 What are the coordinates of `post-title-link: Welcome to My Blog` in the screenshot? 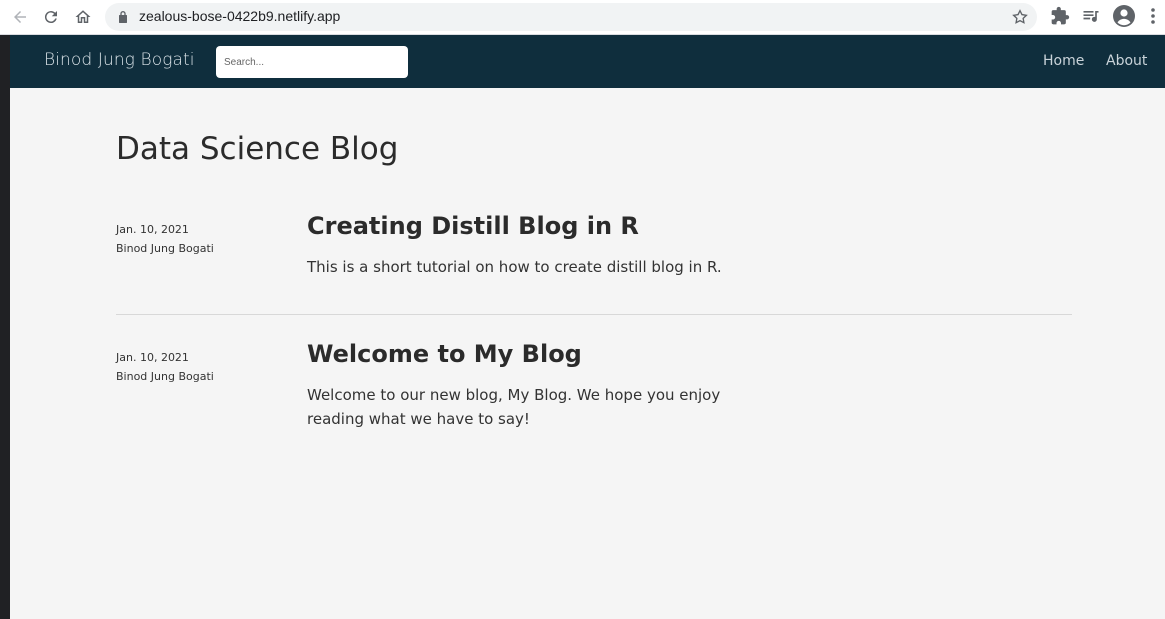 It's located at (444, 354).